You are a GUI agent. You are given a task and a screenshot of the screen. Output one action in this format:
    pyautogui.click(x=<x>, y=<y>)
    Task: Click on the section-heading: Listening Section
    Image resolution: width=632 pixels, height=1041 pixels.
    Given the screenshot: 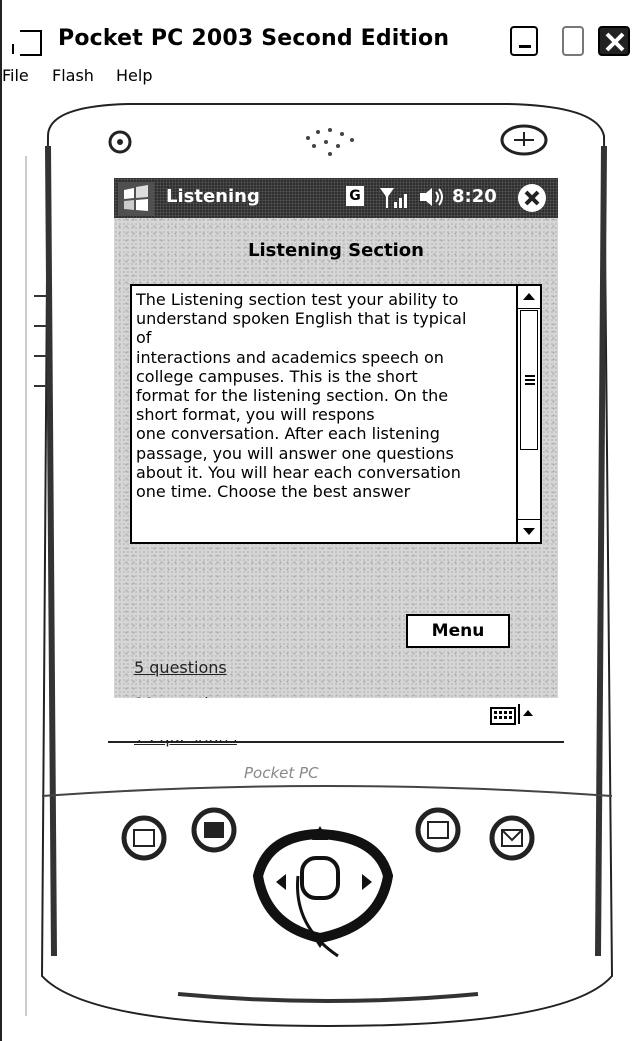 What is the action you would take?
    pyautogui.click(x=336, y=250)
    